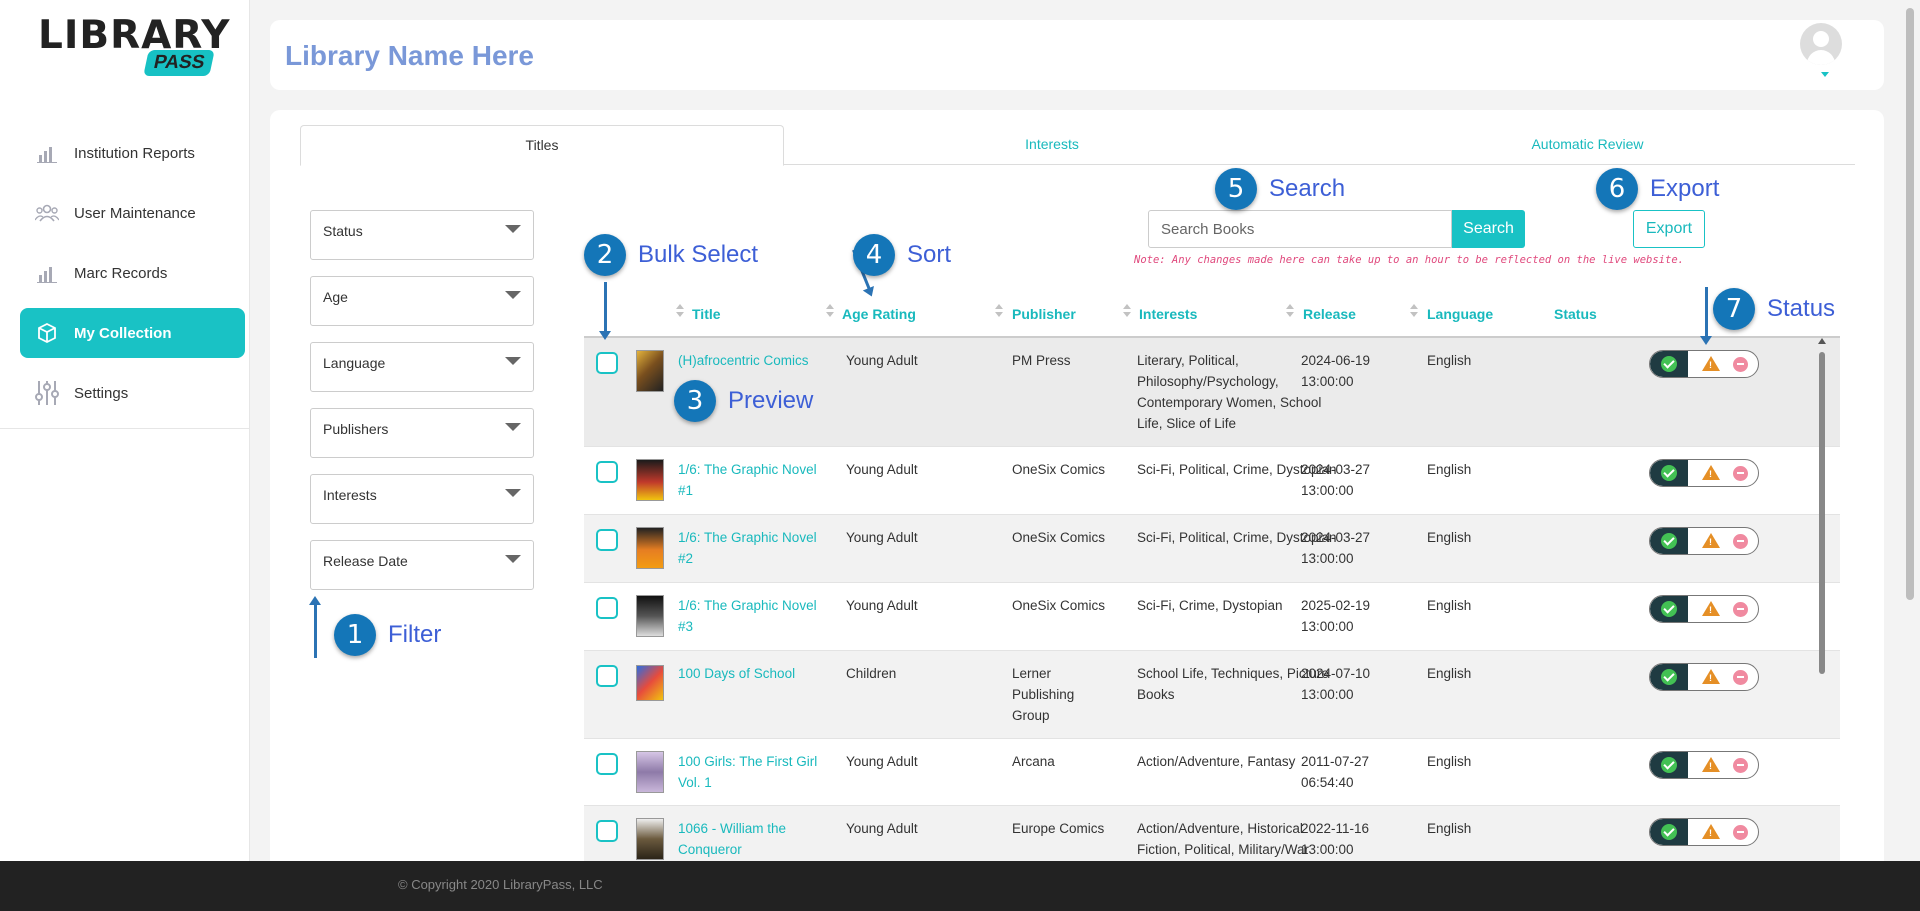 Image resolution: width=1920 pixels, height=911 pixels. Describe the element at coordinates (753, 772) in the screenshot. I see `title-link: 100 Girls: The First Girl Vol. 1` at that location.